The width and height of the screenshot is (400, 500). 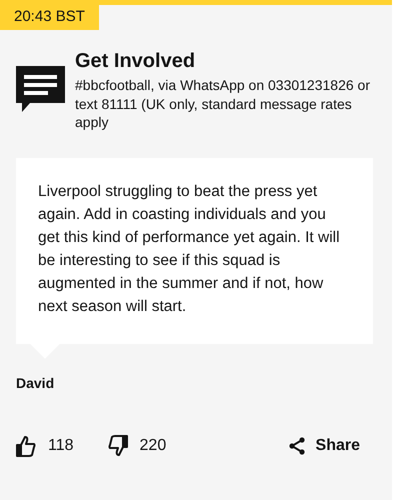 I want to click on contact-info: #bbcfootball, via WhatsApp on 03301231826 or text 81111 (UK only, standard message rates apply, so click(x=223, y=104).